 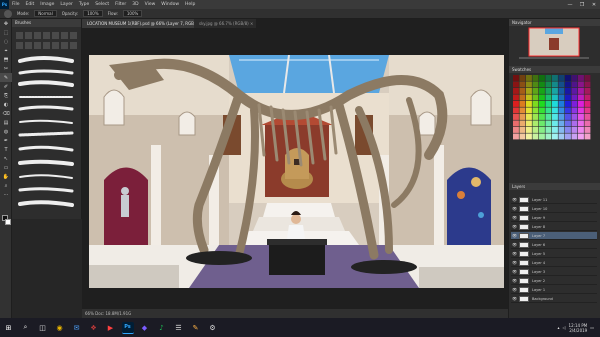 What do you see at coordinates (6, 23) in the screenshot?
I see `move-tool-icon: ✥` at bounding box center [6, 23].